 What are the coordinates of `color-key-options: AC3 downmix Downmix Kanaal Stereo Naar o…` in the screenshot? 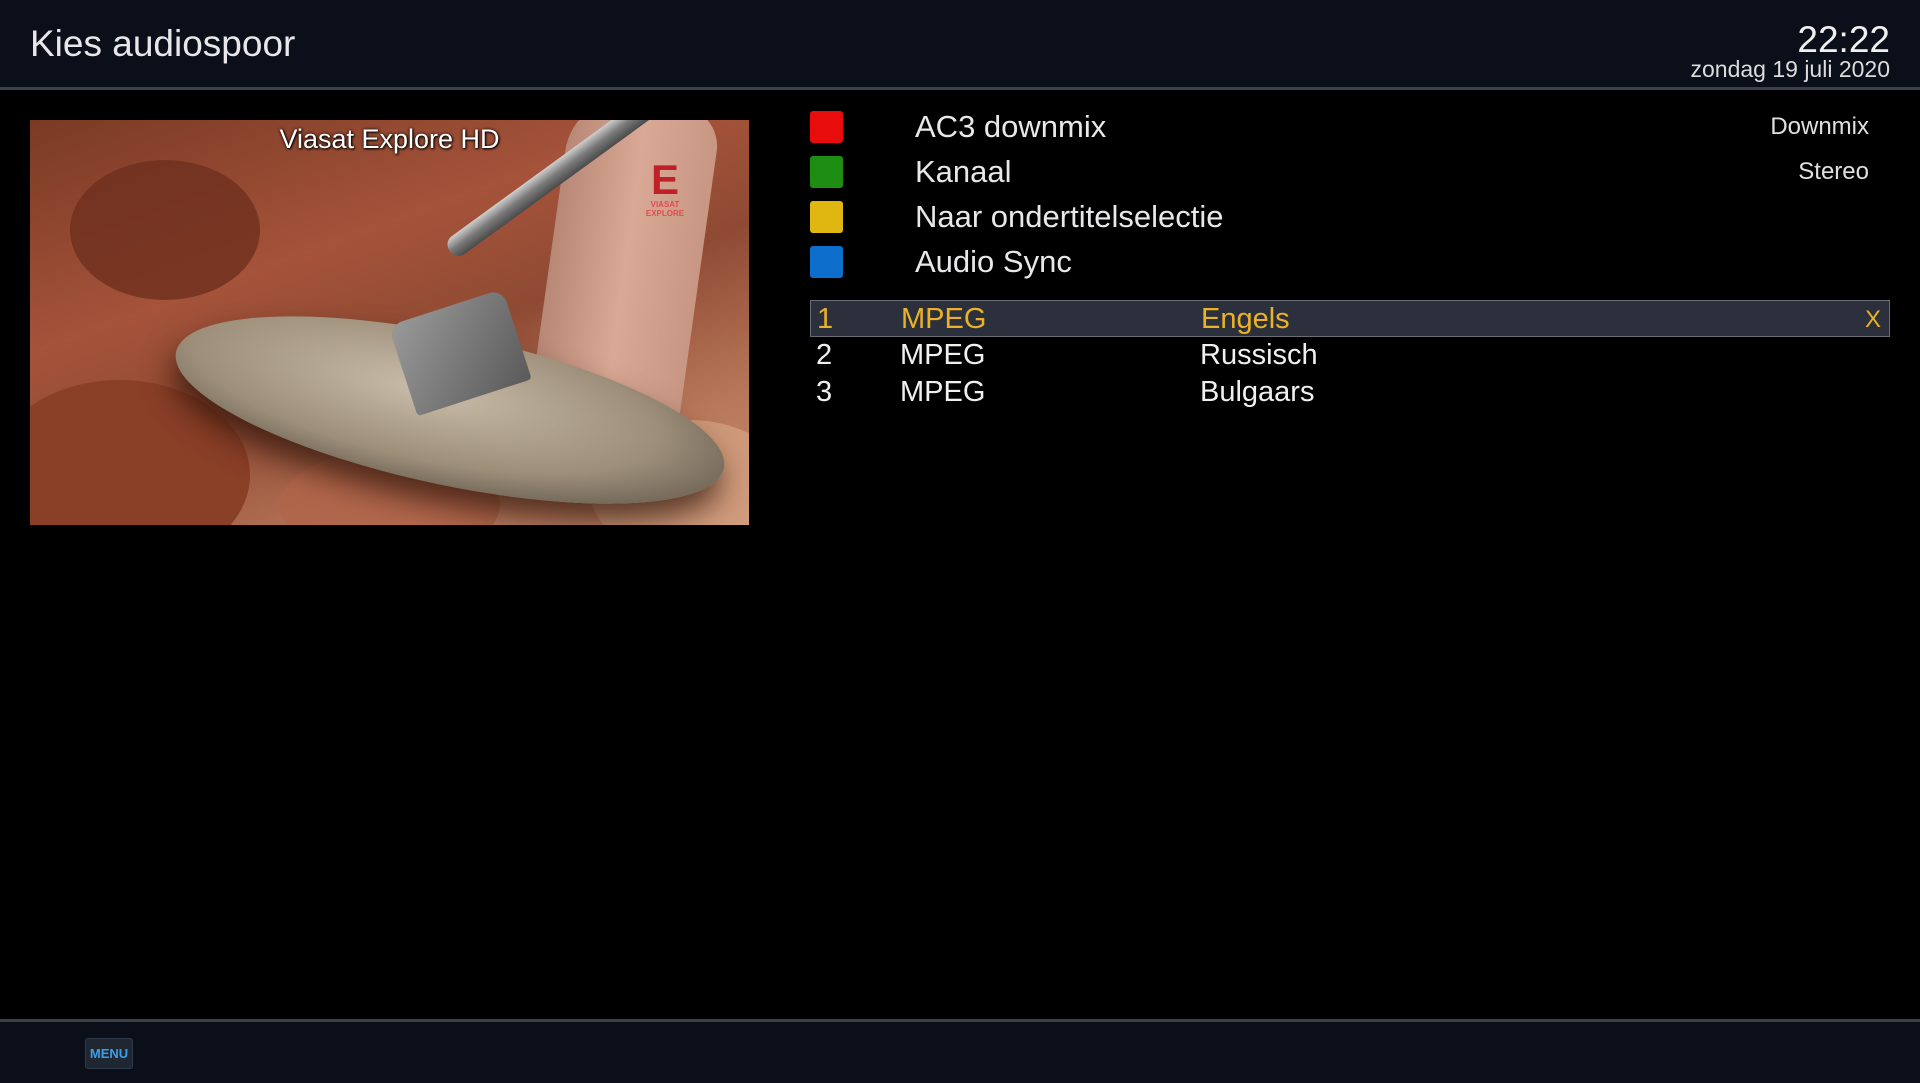 It's located at (1346, 197).